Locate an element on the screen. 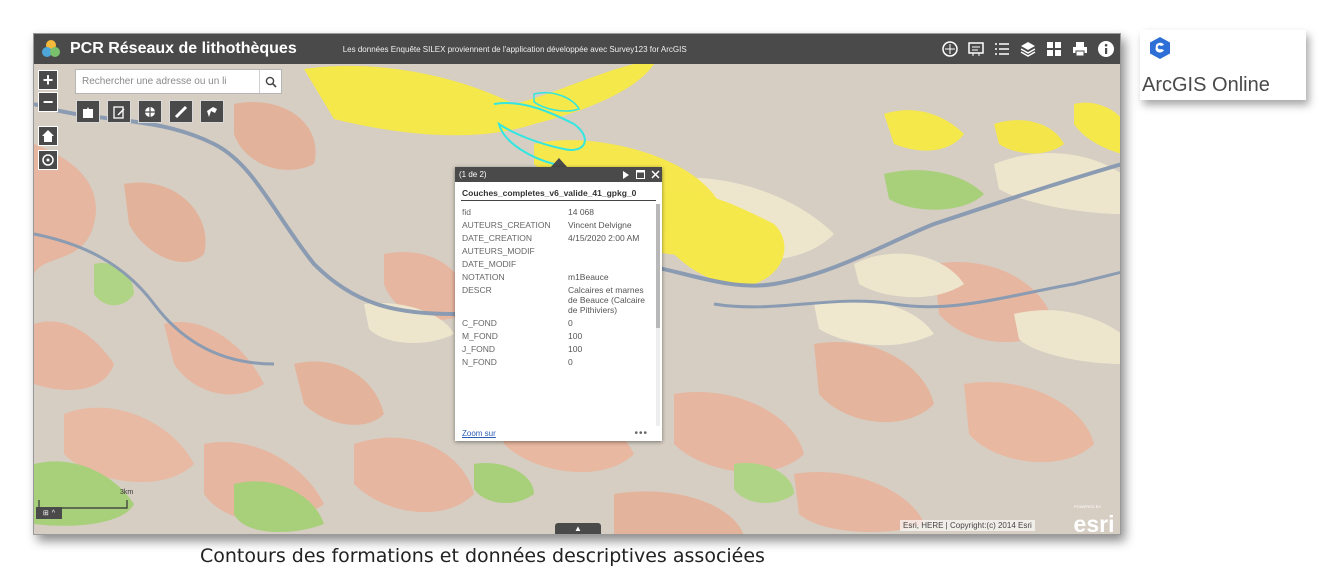 The width and height of the screenshot is (1331, 575). attribute-row: M_FOND 100 is located at coordinates (555, 336).